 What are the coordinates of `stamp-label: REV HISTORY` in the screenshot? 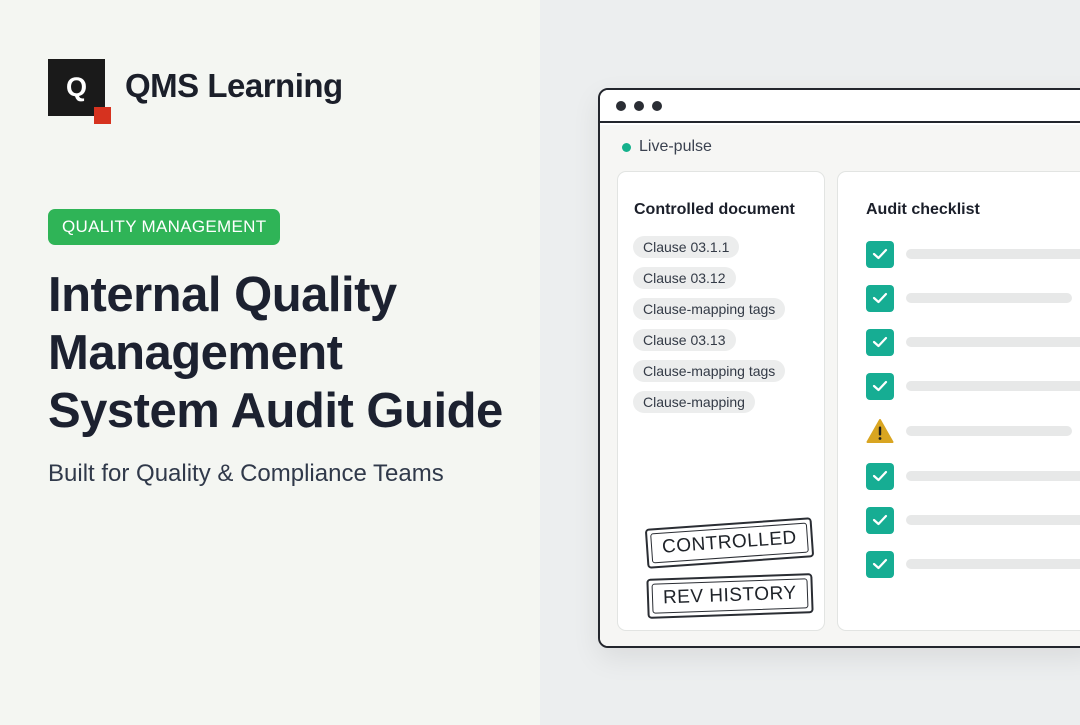 It's located at (730, 596).